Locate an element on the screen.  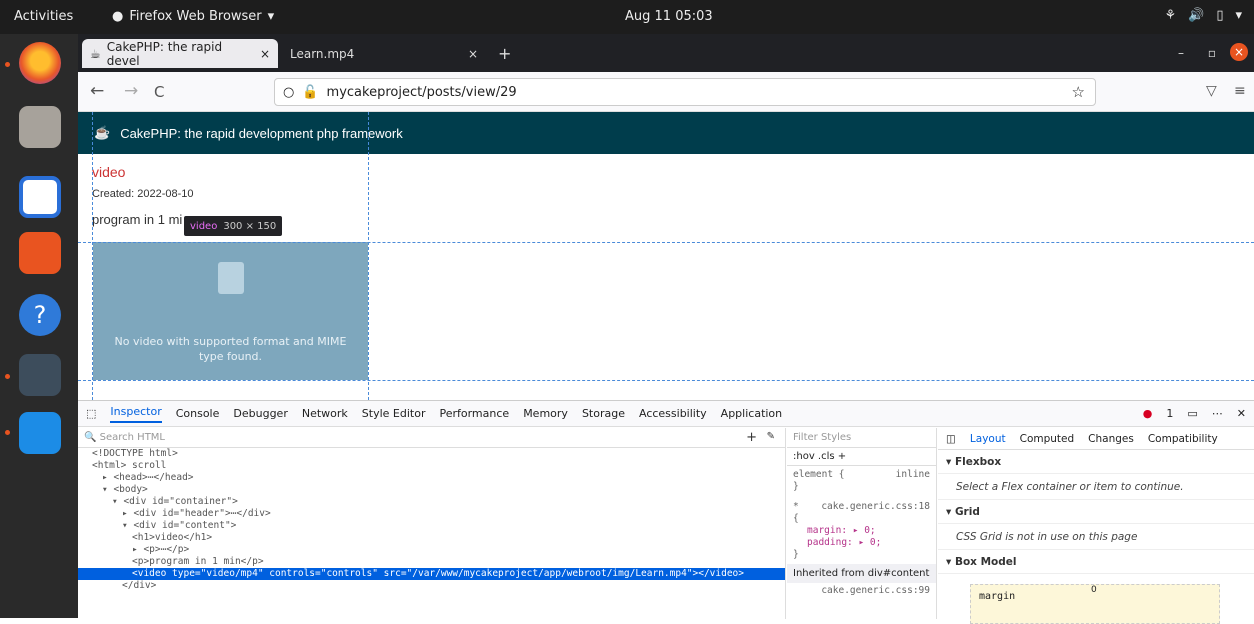
element-rule: element { is located at coordinates (819, 474).